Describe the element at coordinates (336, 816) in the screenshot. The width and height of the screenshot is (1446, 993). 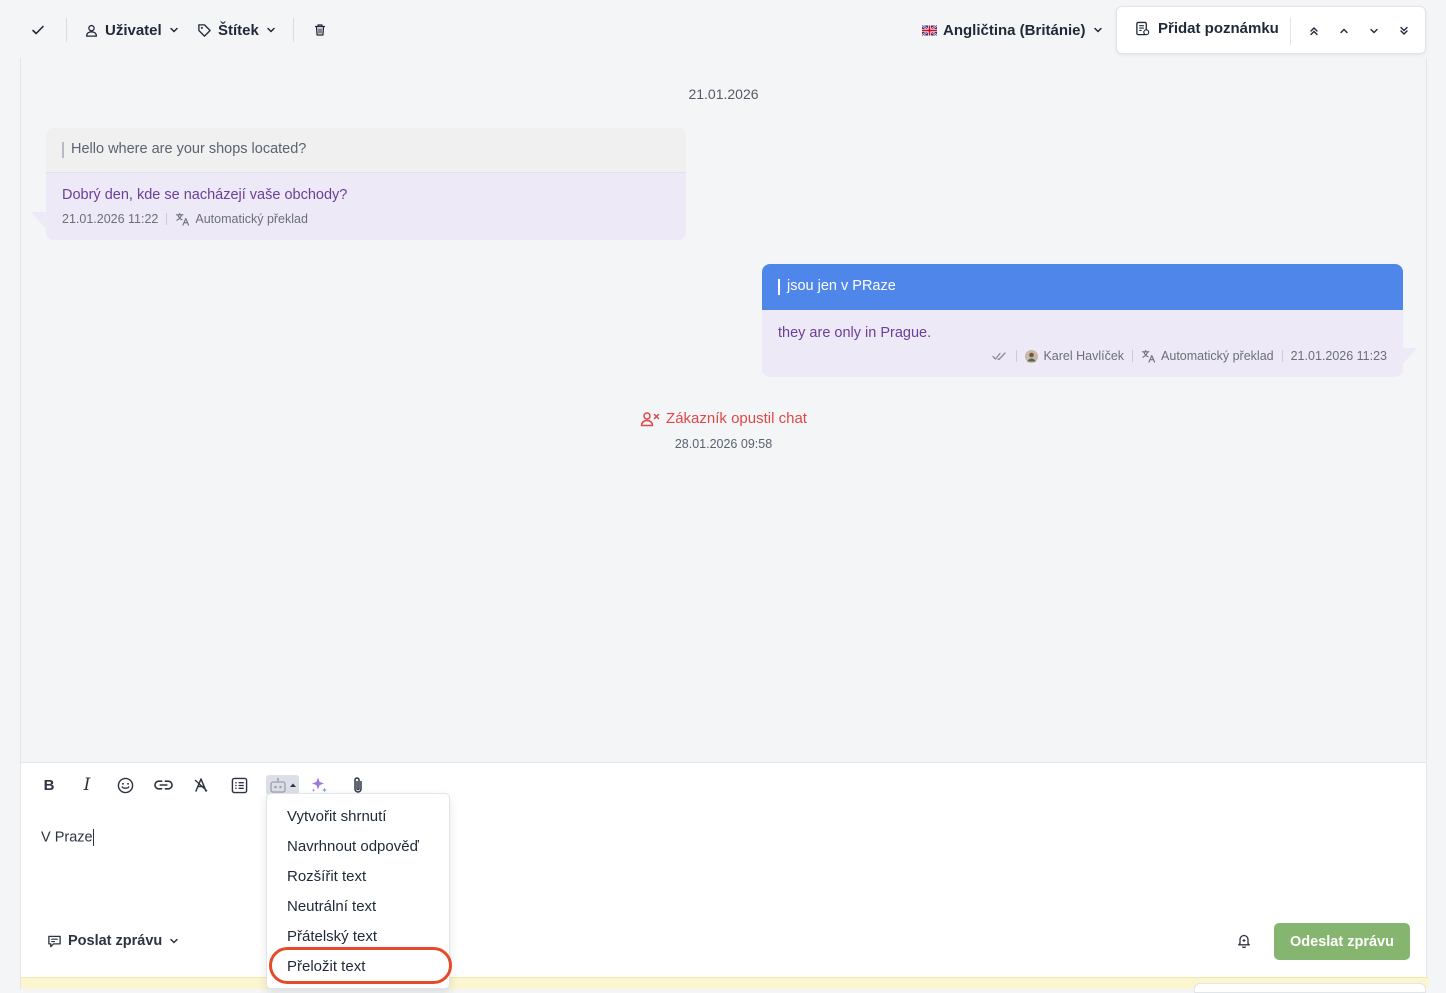
I see `menu-item-create-summary: Vytvořit shrnutí` at that location.